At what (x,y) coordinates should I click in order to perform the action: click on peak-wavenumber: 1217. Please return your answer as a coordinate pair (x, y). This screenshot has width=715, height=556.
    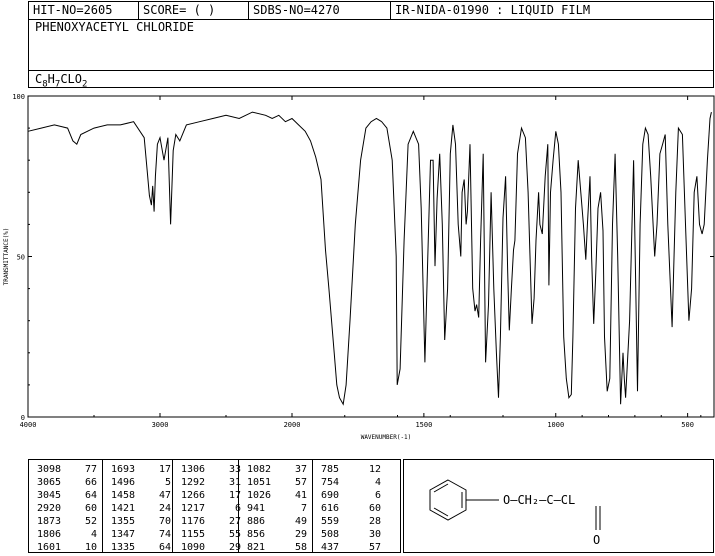
    Looking at the image, I should click on (193, 508).